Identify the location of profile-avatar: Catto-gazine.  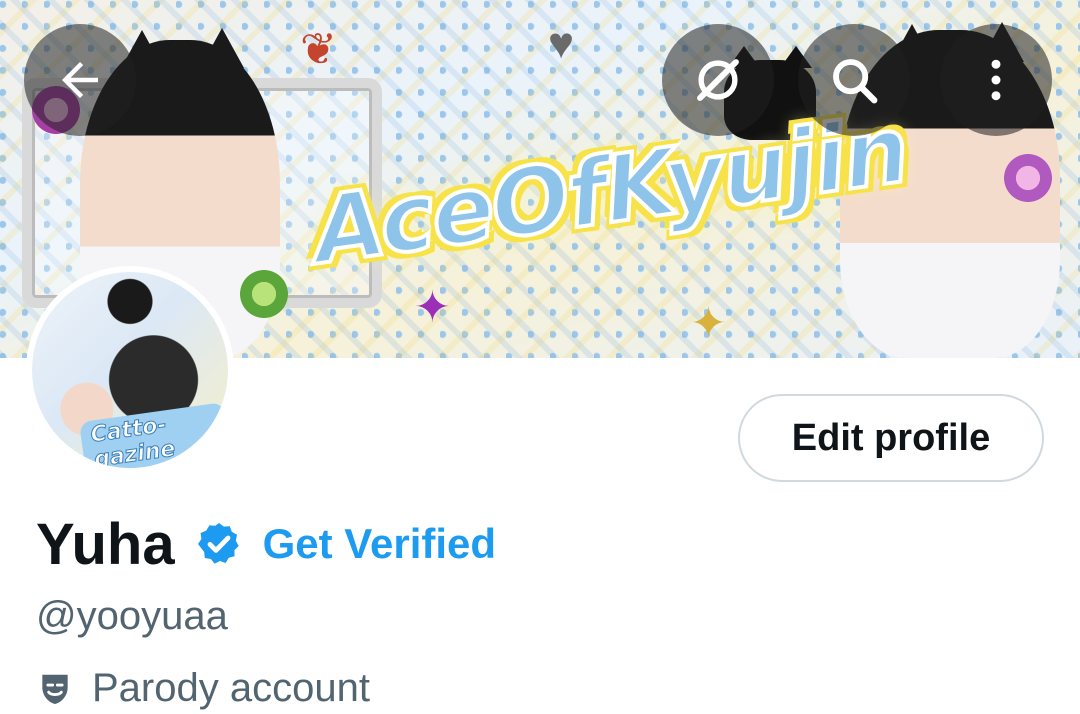
(130, 370).